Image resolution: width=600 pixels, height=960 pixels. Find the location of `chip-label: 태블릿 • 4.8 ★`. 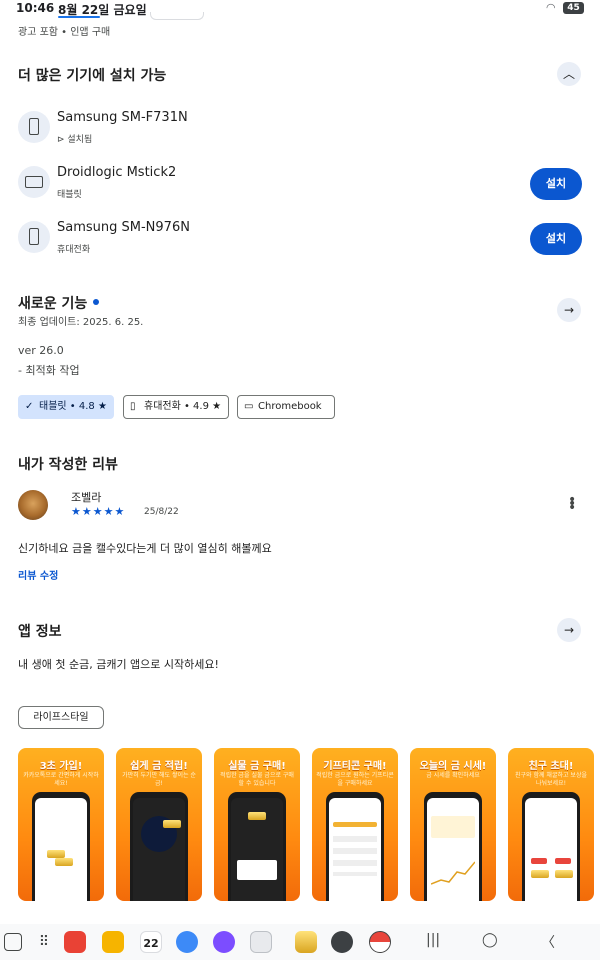

chip-label: 태블릿 • 4.8 ★ is located at coordinates (73, 406).